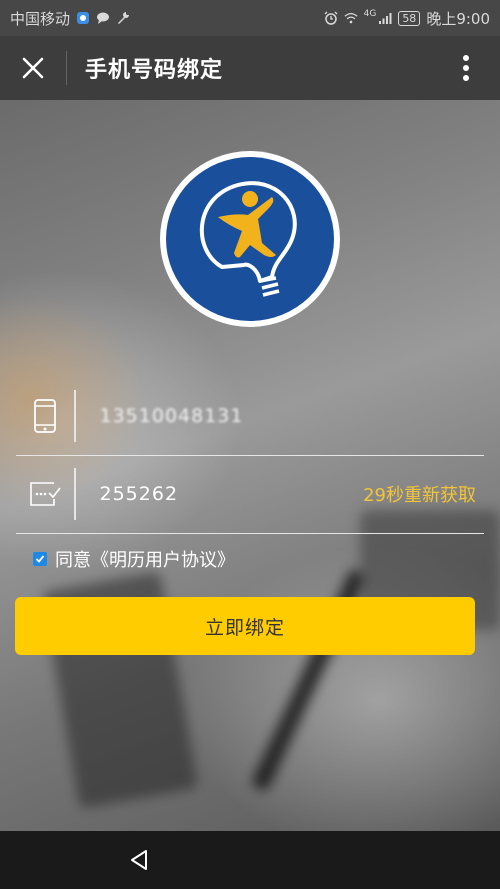 The image size is (500, 889). I want to click on verification-code-icon, so click(45, 494).